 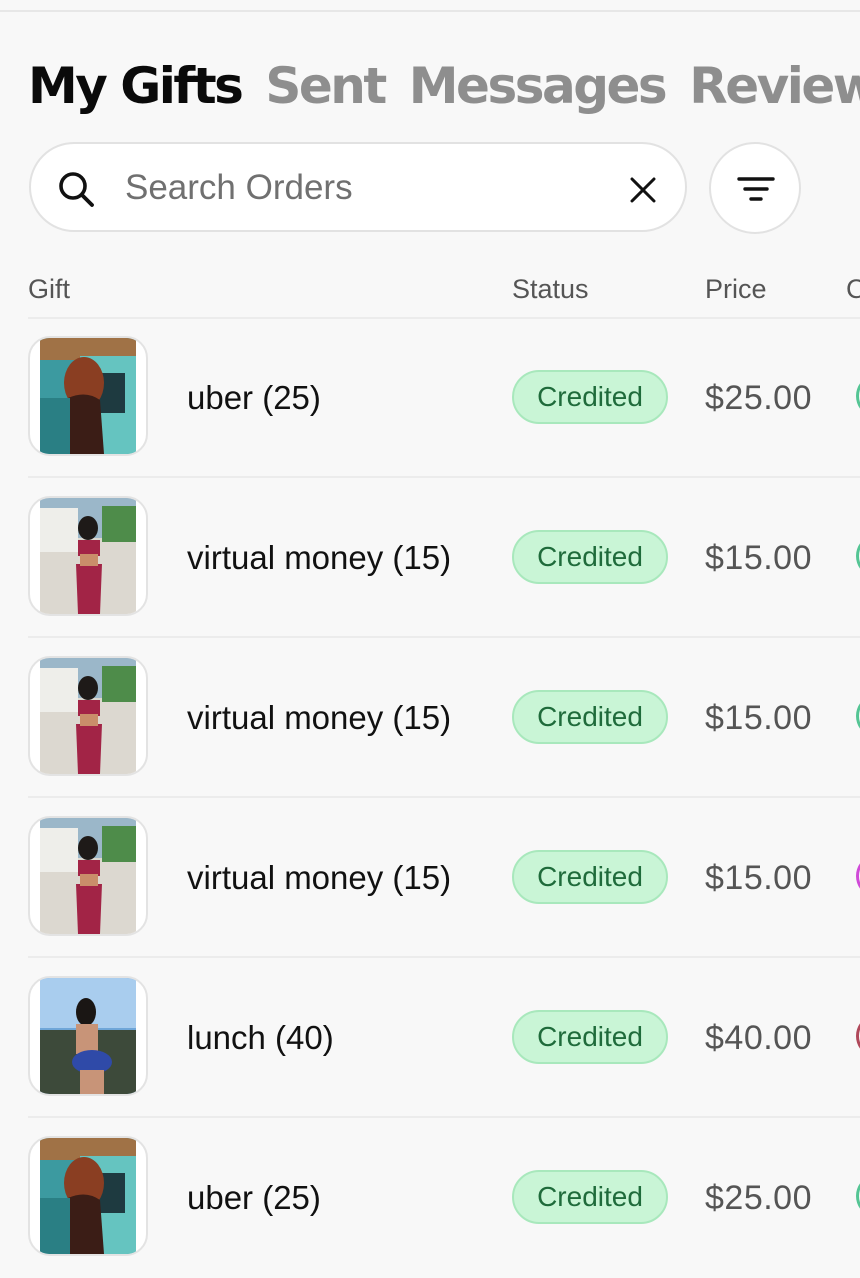 What do you see at coordinates (550, 289) in the screenshot?
I see `column-header-status: Status` at bounding box center [550, 289].